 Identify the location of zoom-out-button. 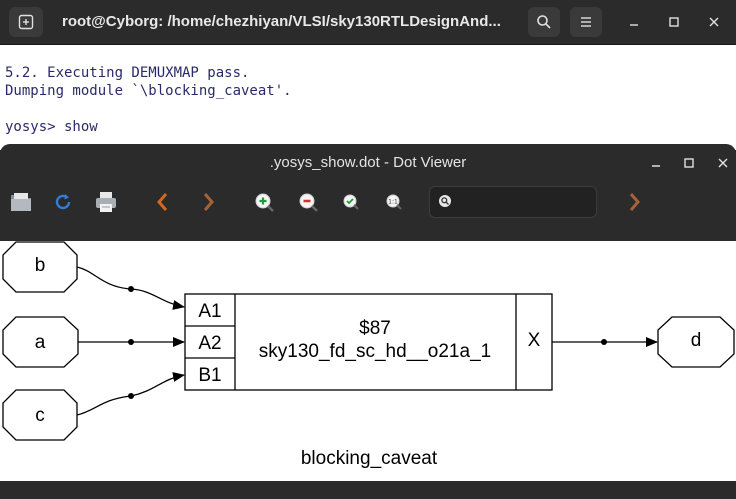
(308, 202).